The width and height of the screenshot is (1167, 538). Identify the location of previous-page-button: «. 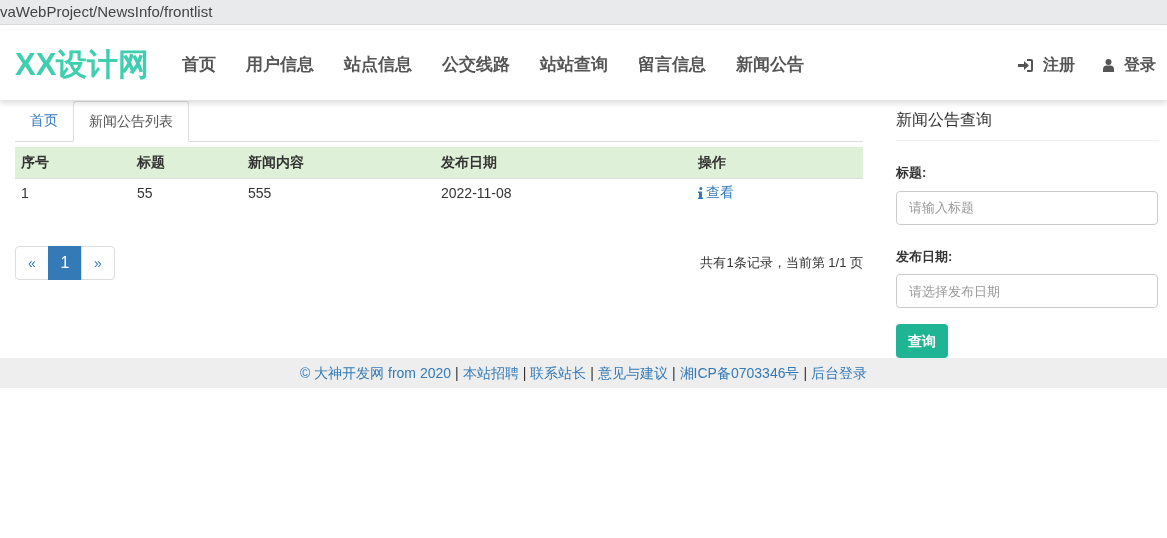
(32, 263).